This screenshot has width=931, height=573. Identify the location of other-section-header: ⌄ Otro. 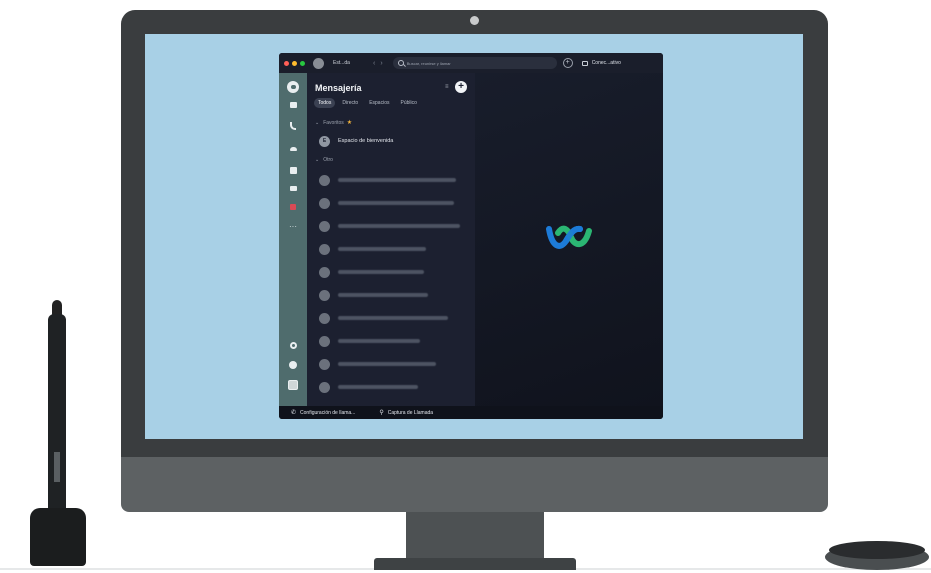
(324, 160).